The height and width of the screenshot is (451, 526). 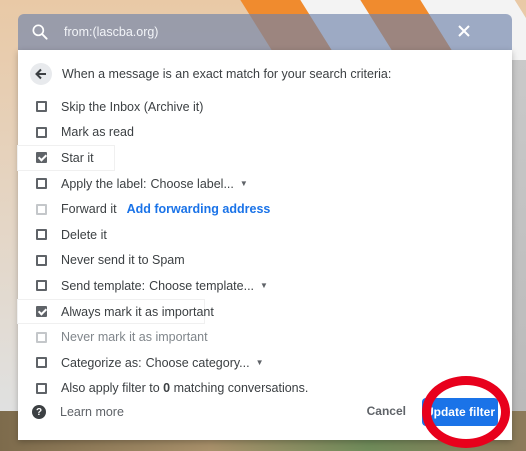 I want to click on option-label: Never send it to Spam, so click(x=123, y=260).